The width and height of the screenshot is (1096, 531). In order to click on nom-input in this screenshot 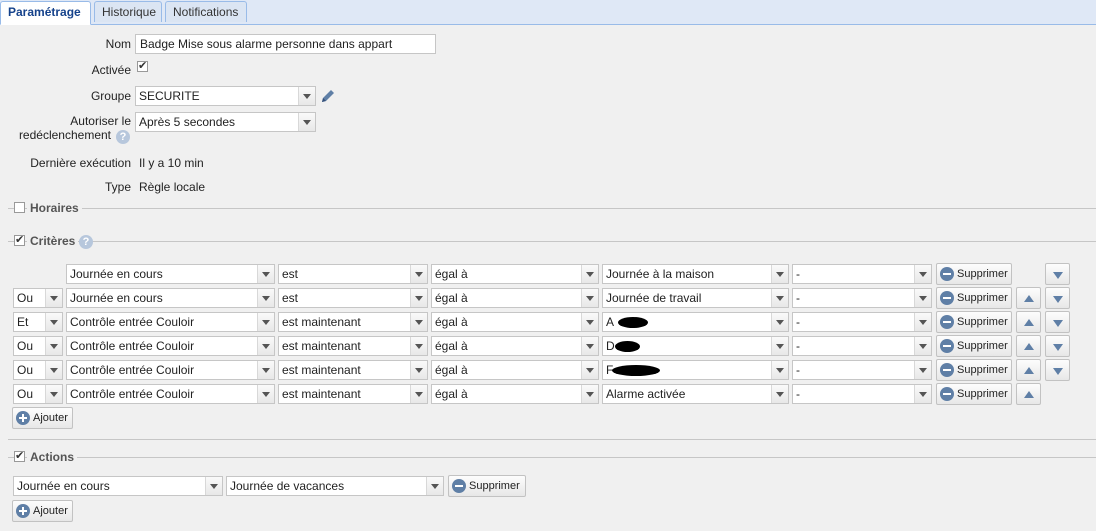, I will do `click(285, 44)`.